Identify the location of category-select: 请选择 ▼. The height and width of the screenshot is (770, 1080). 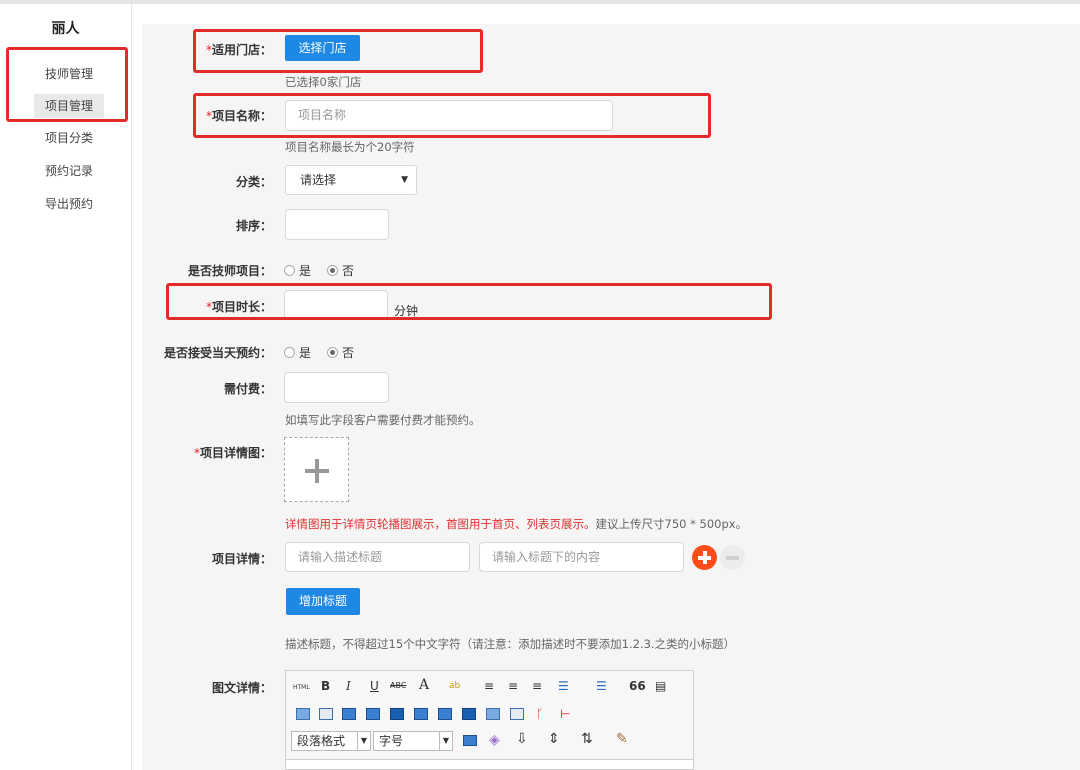
(351, 180).